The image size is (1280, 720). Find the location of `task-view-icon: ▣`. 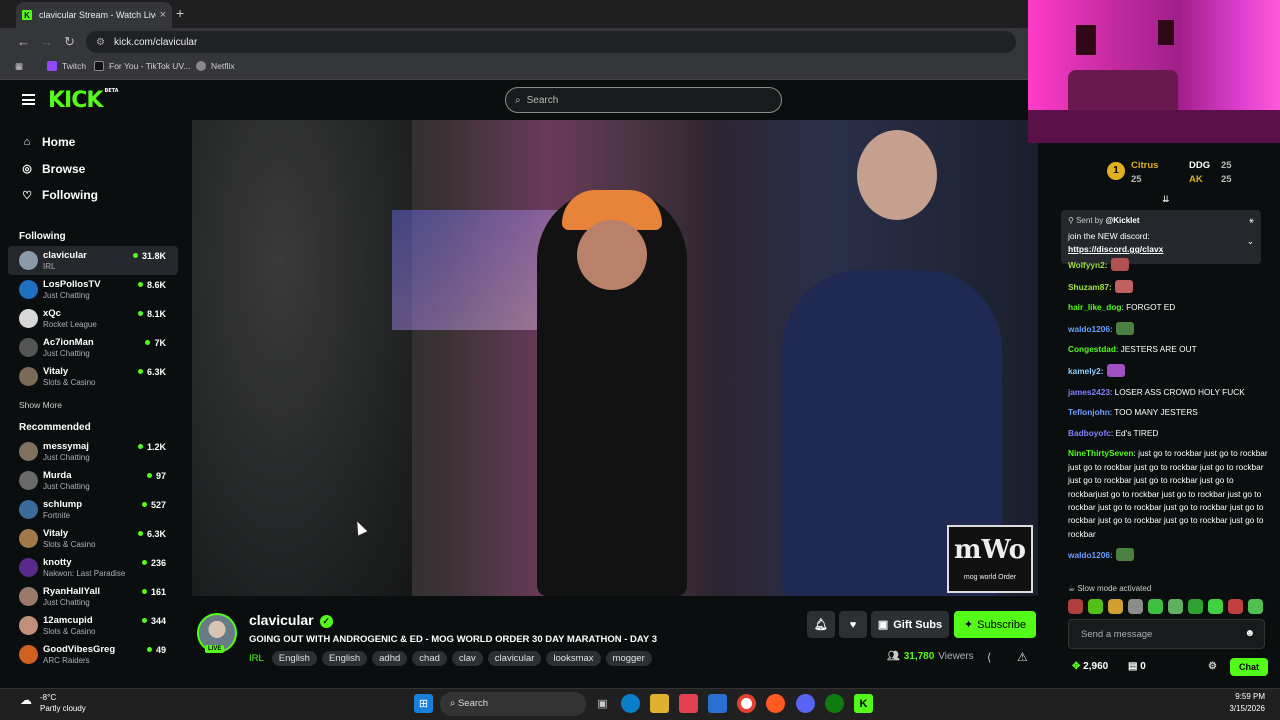

task-view-icon: ▣ is located at coordinates (602, 703).